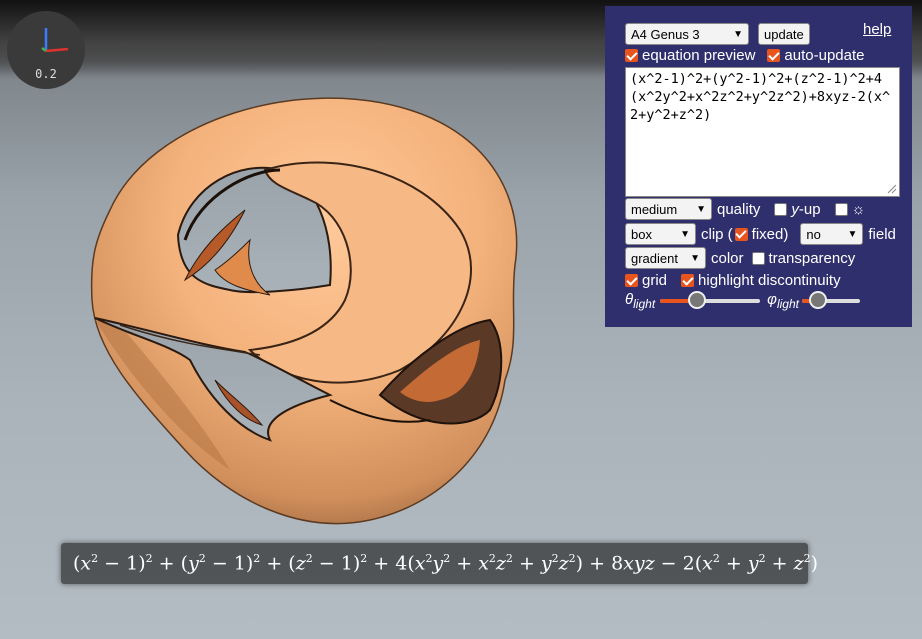 This screenshot has width=922, height=639. I want to click on field-label: field, so click(882, 234).